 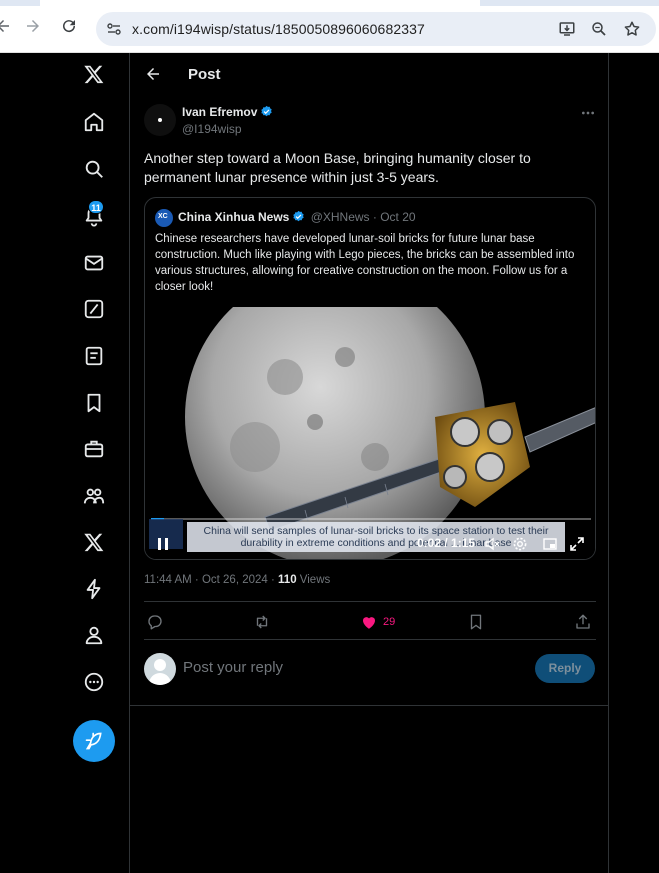 What do you see at coordinates (94, 169) in the screenshot?
I see `explore-icon` at bounding box center [94, 169].